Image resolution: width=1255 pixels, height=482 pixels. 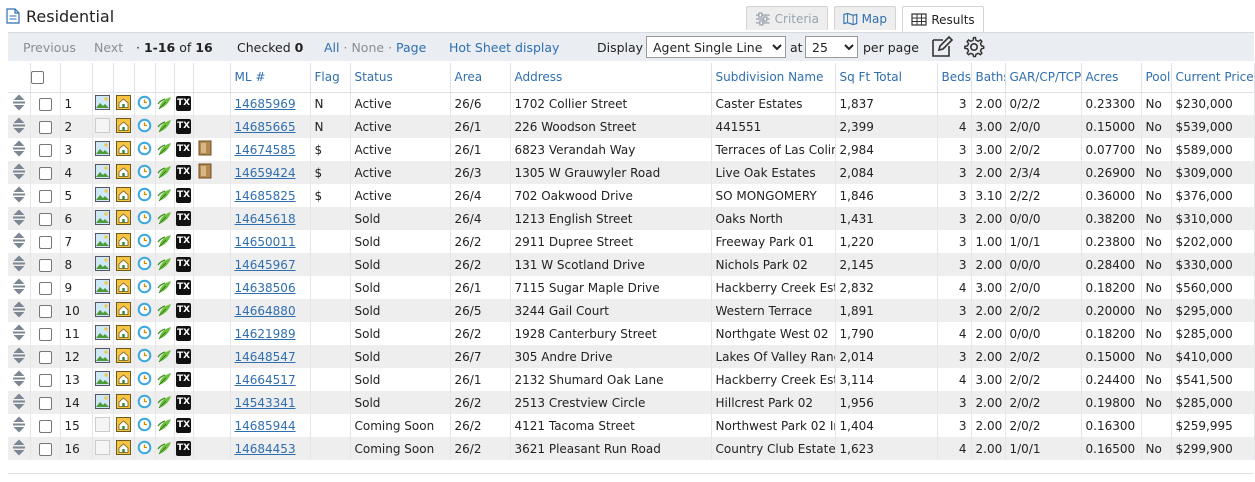 I want to click on per-page-select: 25, so click(x=831, y=47).